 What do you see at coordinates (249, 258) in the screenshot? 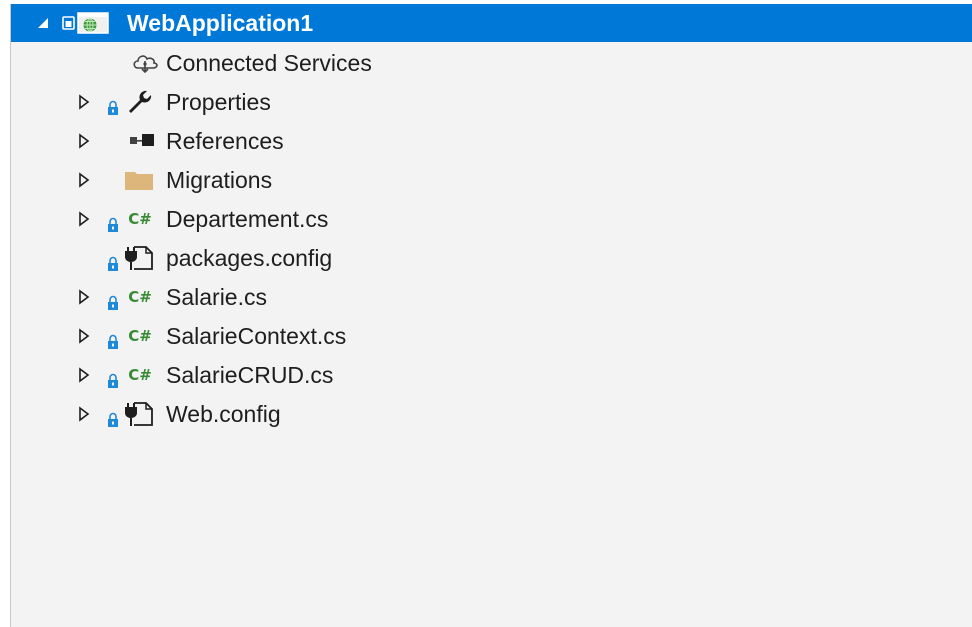
I see `tree-item-label: packages.config` at bounding box center [249, 258].